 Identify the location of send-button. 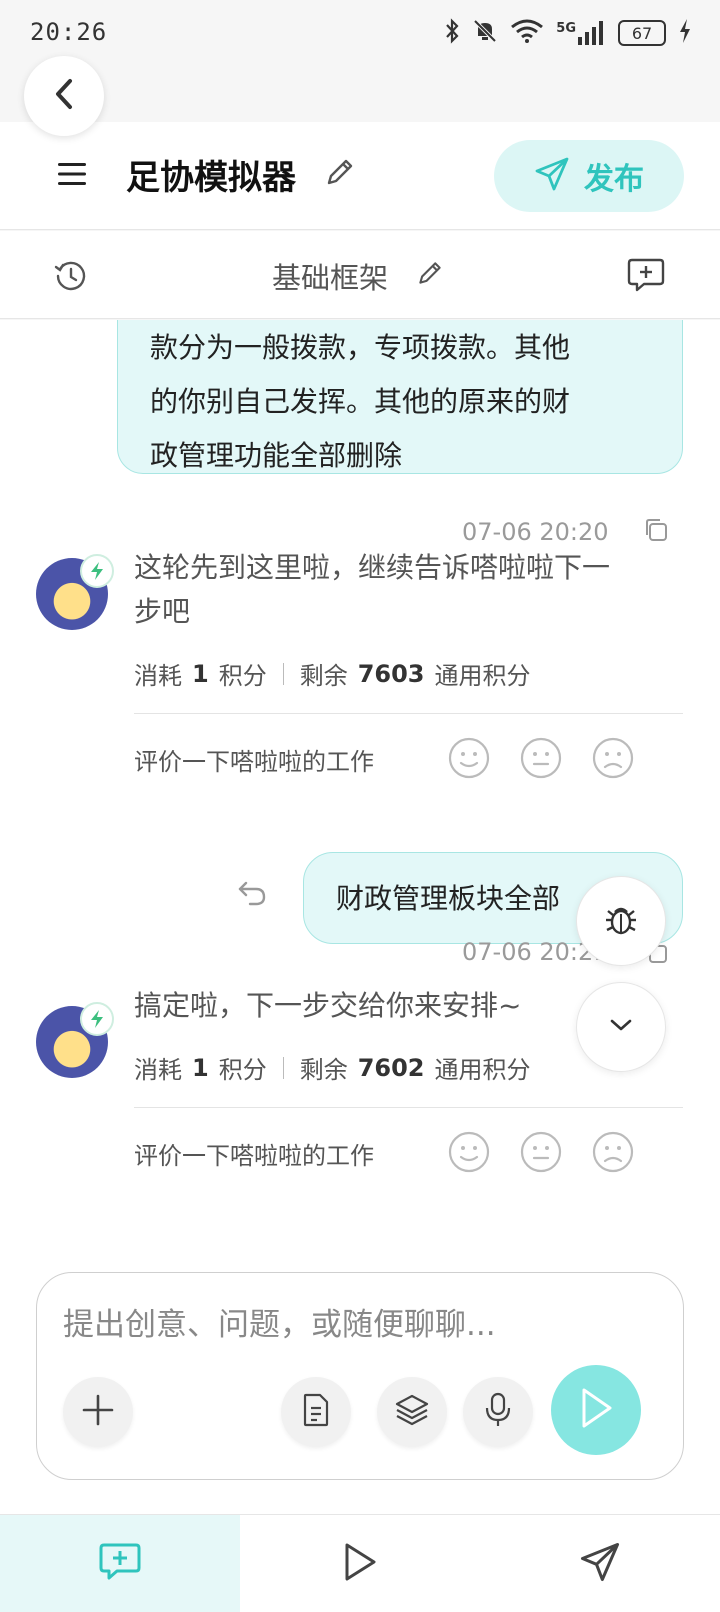
(596, 1410).